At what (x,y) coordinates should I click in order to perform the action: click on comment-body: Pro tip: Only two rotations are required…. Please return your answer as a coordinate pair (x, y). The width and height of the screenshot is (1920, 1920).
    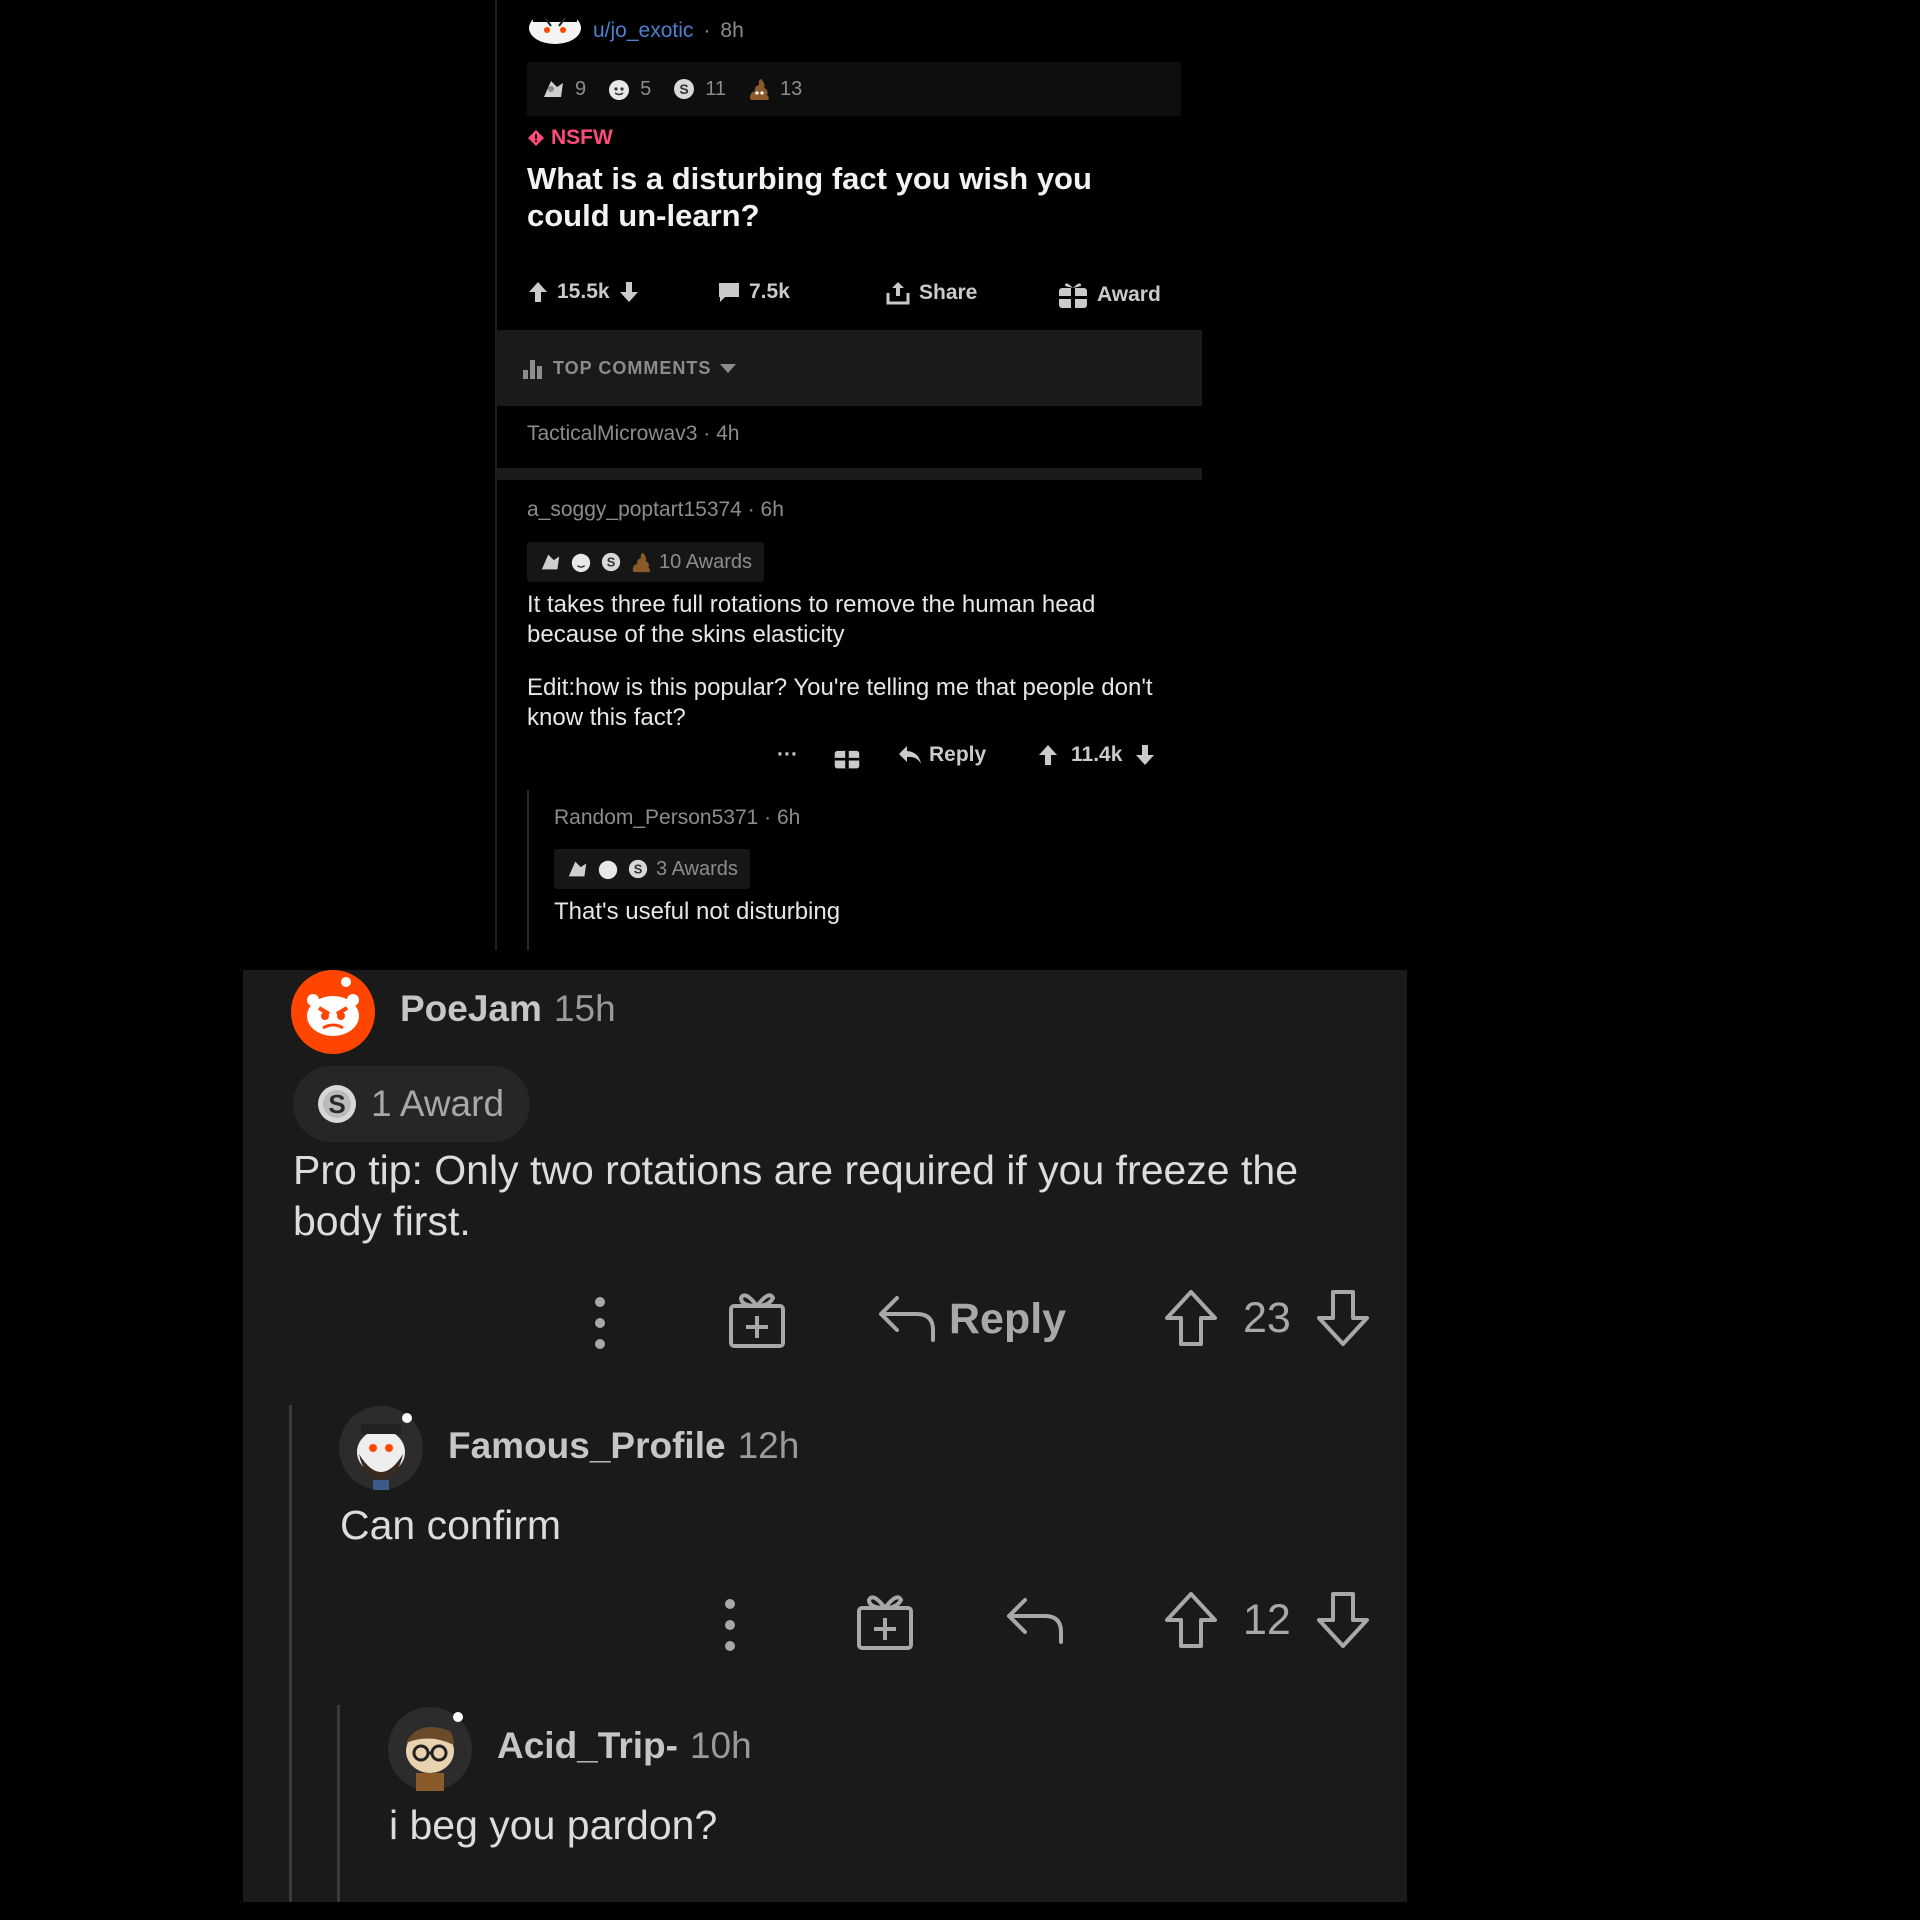
    Looking at the image, I should click on (796, 1195).